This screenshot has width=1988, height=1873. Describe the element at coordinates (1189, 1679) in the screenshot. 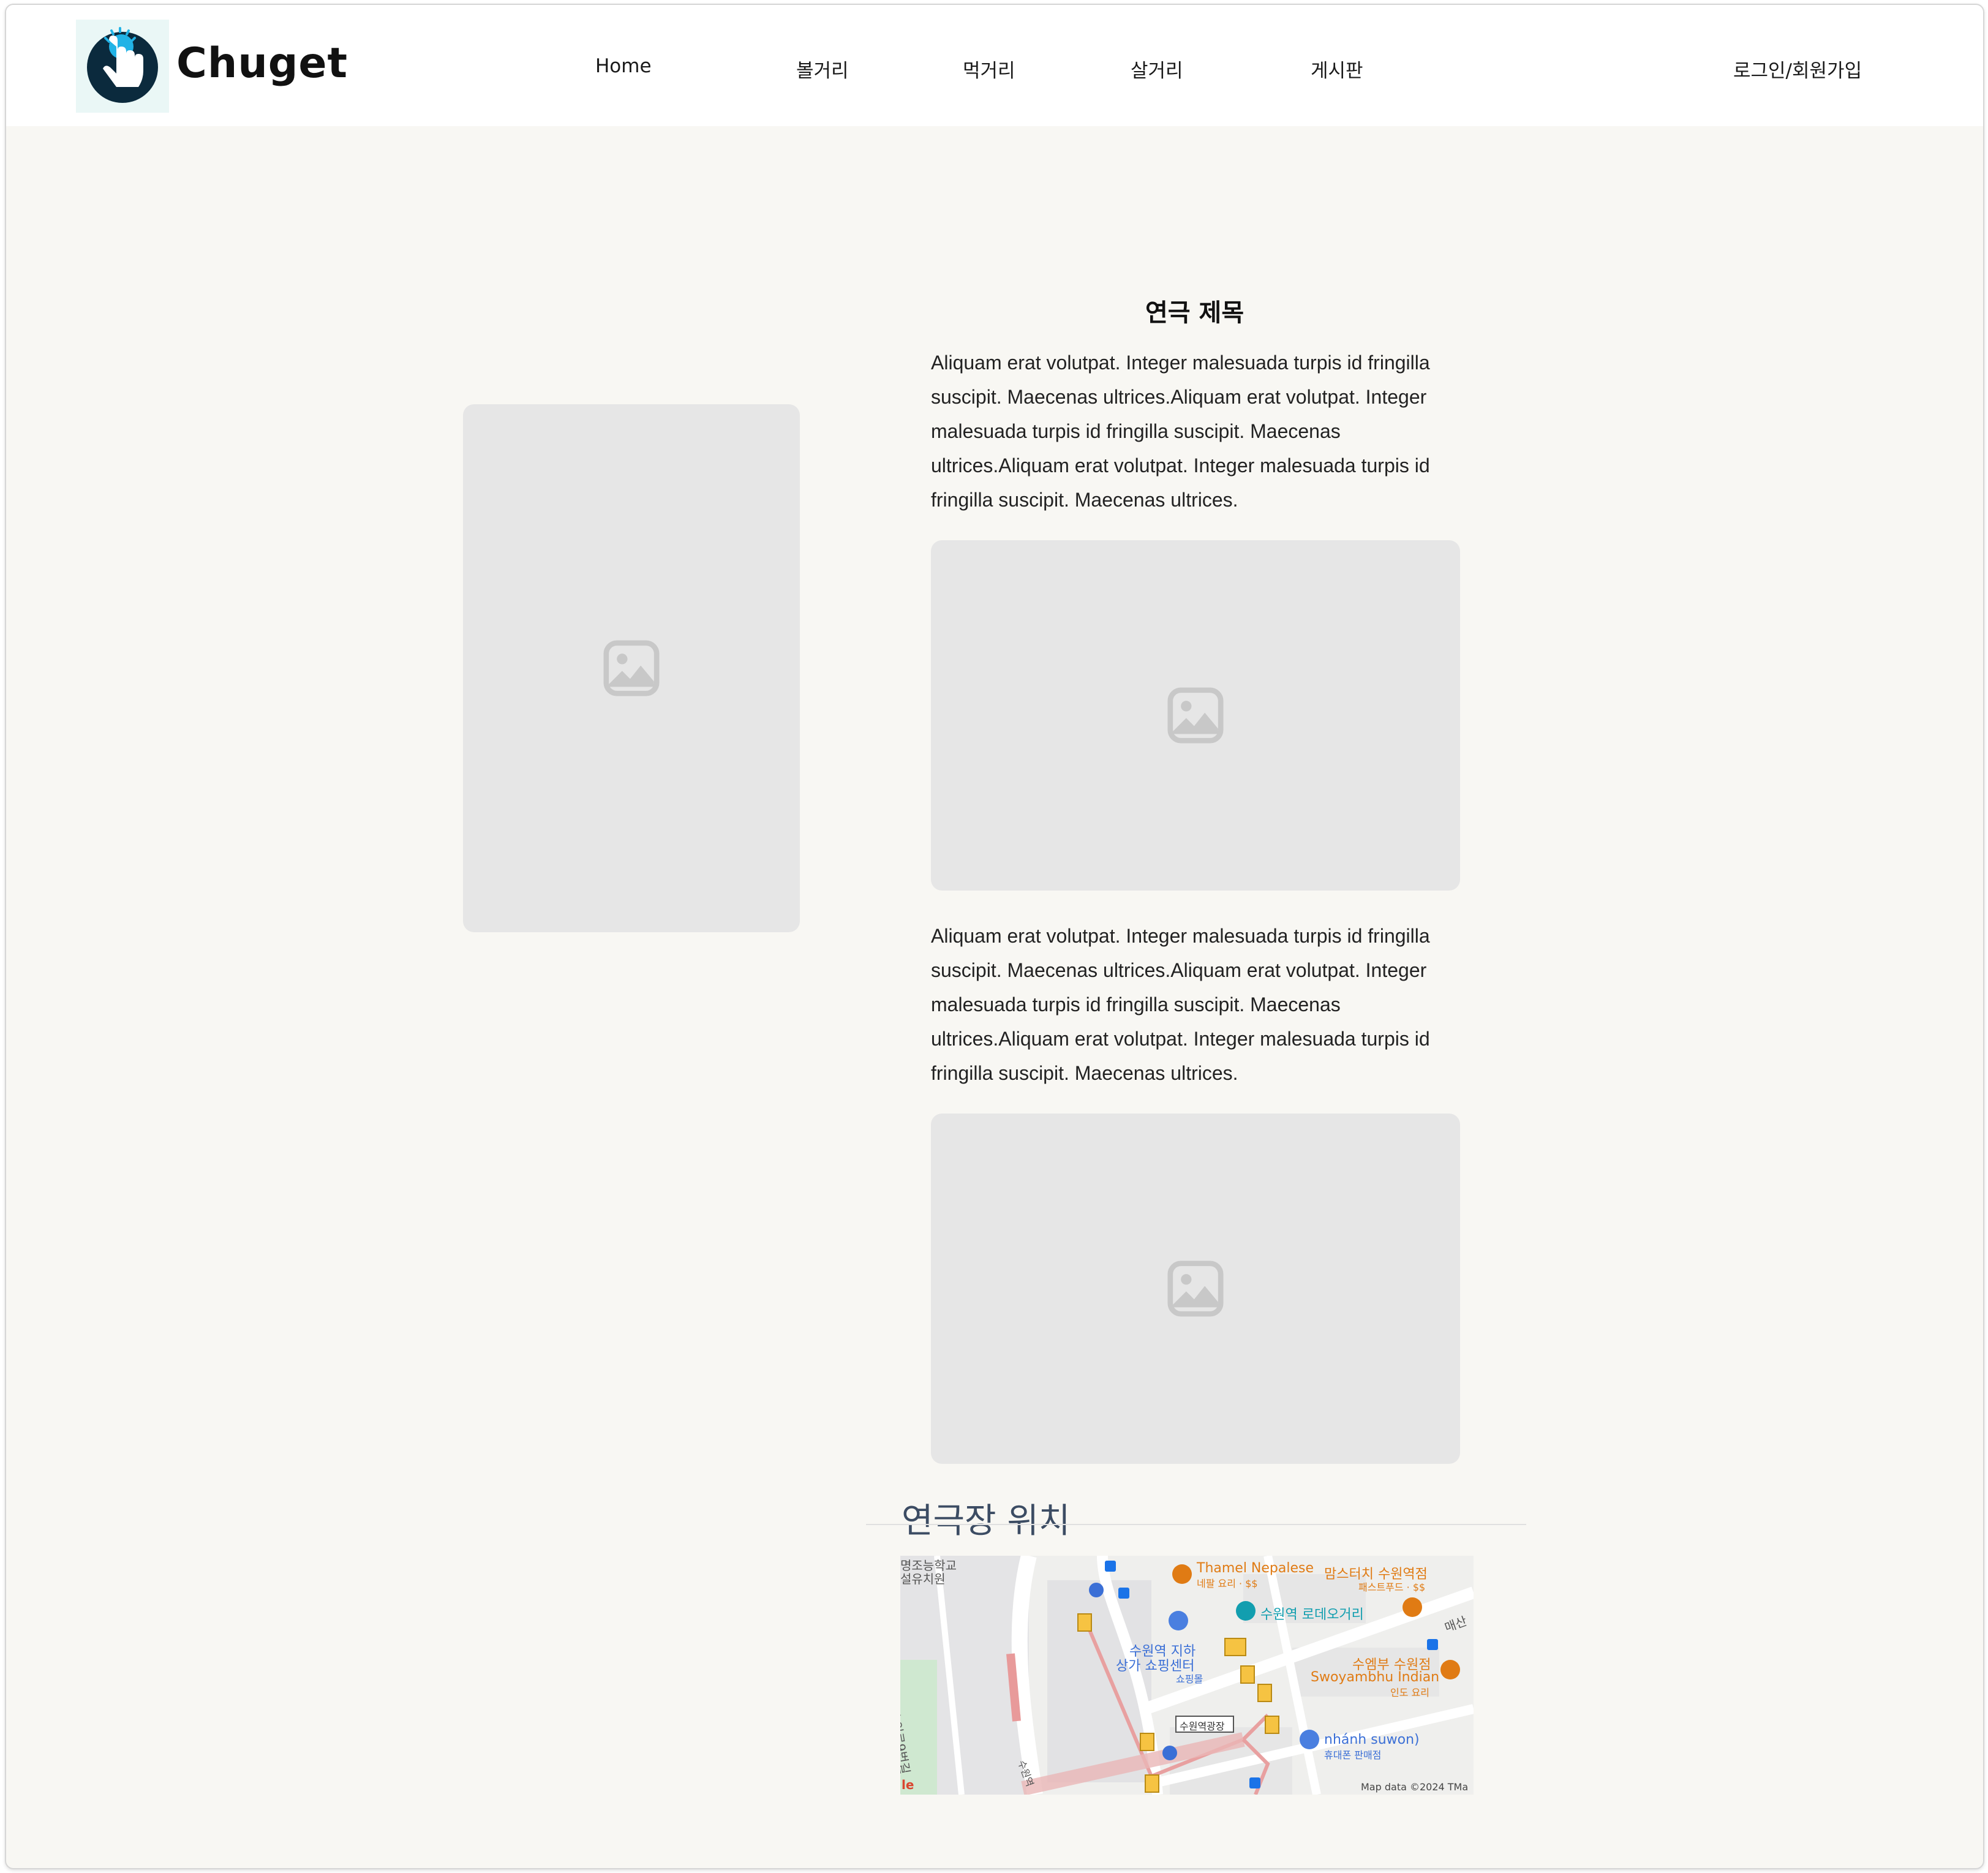

I see `map-label-underground-sub: 쇼핑몰` at that location.